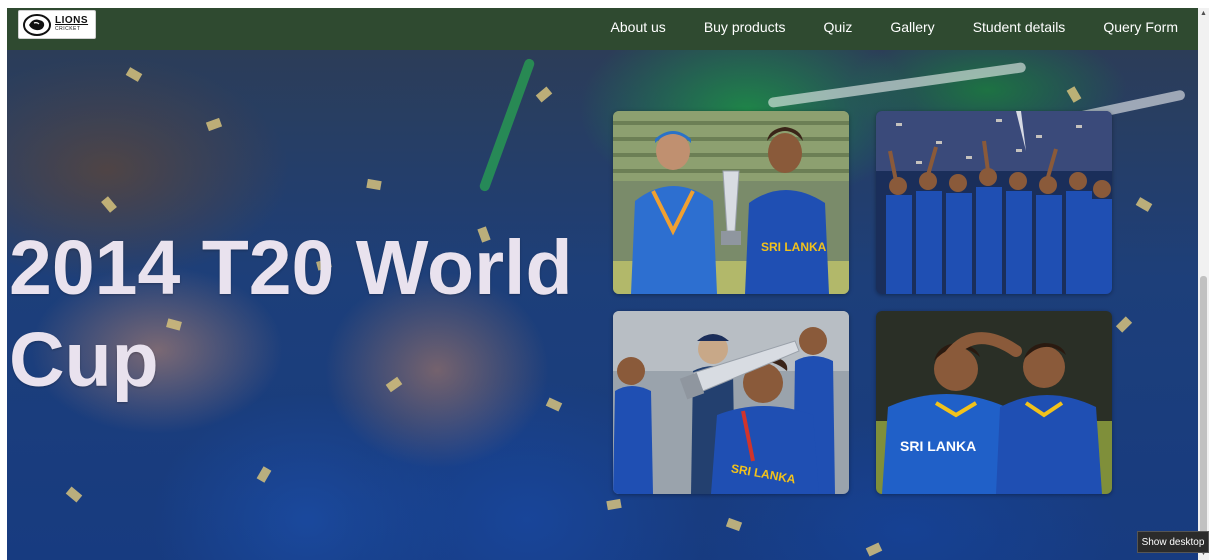 The image size is (1209, 560). What do you see at coordinates (291, 314) in the screenshot?
I see `hero-title: 2014 T20 World Cup` at bounding box center [291, 314].